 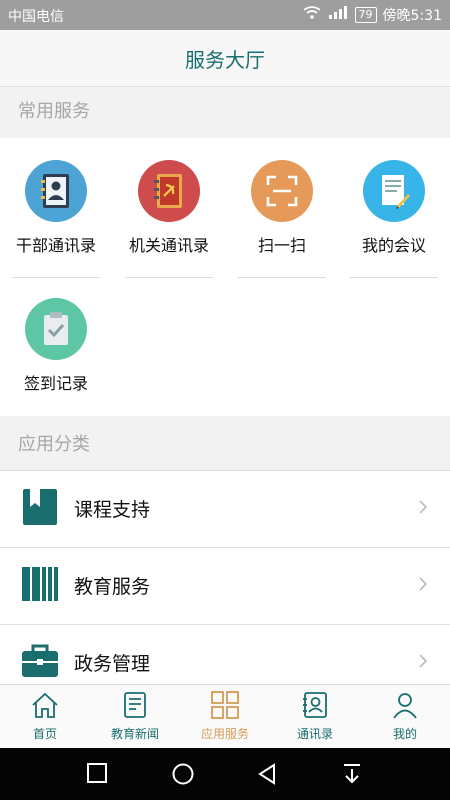 What do you see at coordinates (56, 329) in the screenshot?
I see `checkin-clipboard-icon` at bounding box center [56, 329].